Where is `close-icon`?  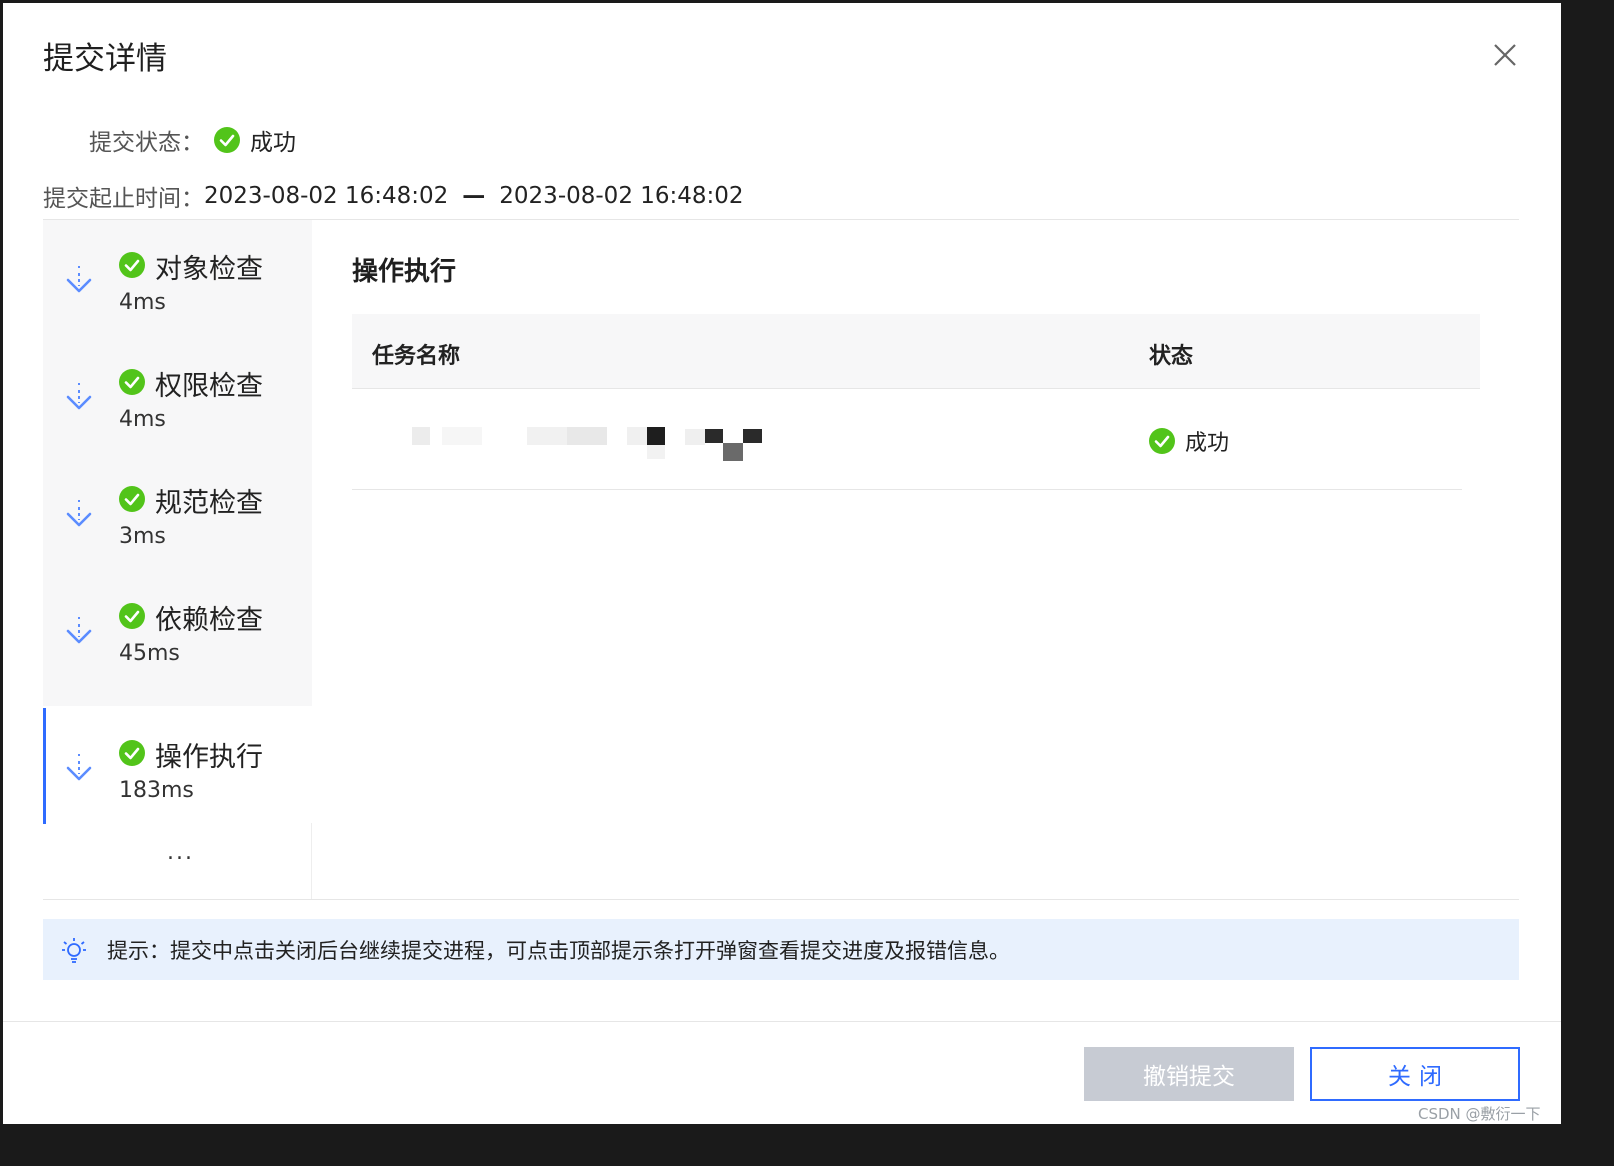
close-icon is located at coordinates (1505, 55).